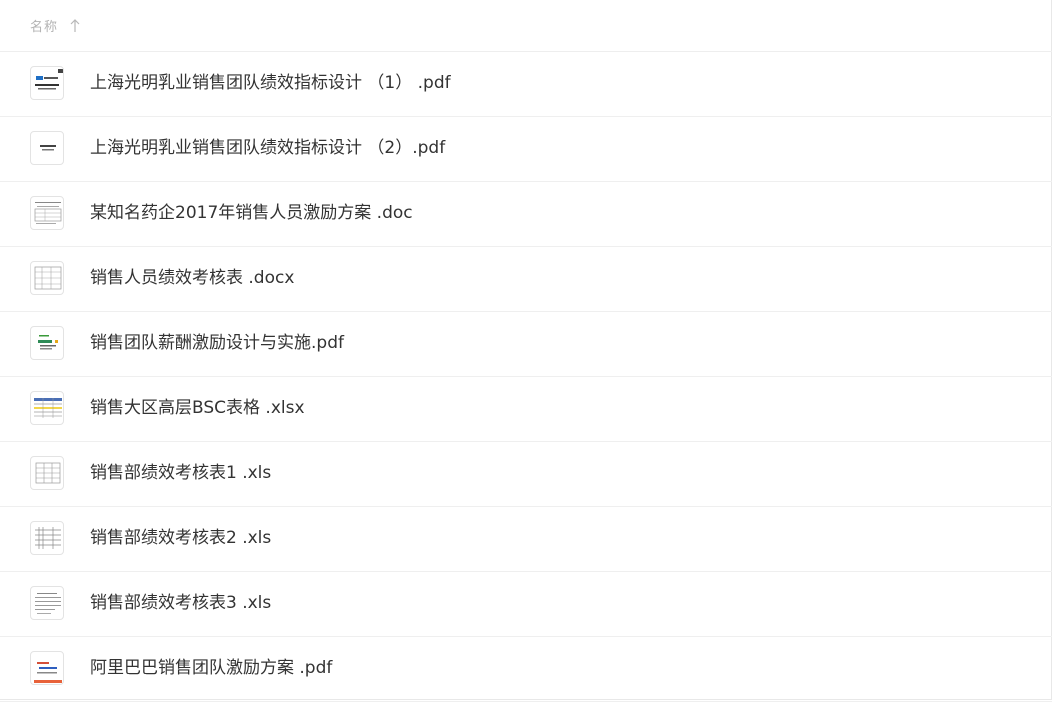  What do you see at coordinates (526, 26) in the screenshot?
I see `list-header: 名称` at bounding box center [526, 26].